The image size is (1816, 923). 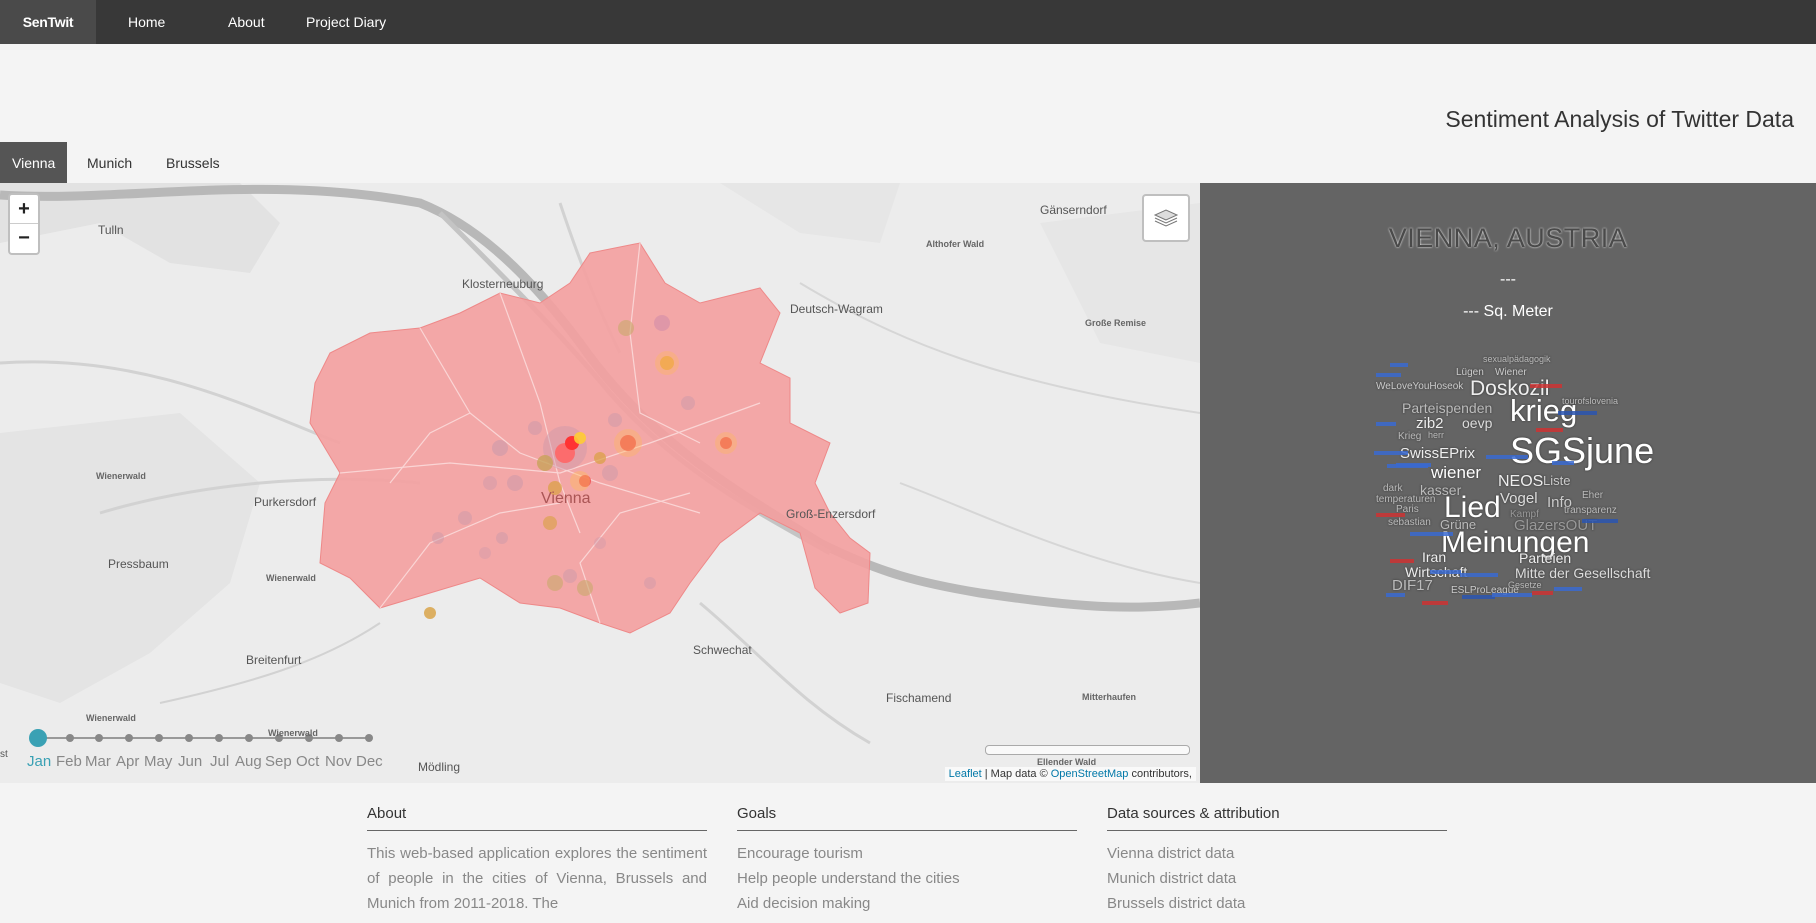 I want to click on word-cloud-word: Vogel, so click(x=1519, y=498).